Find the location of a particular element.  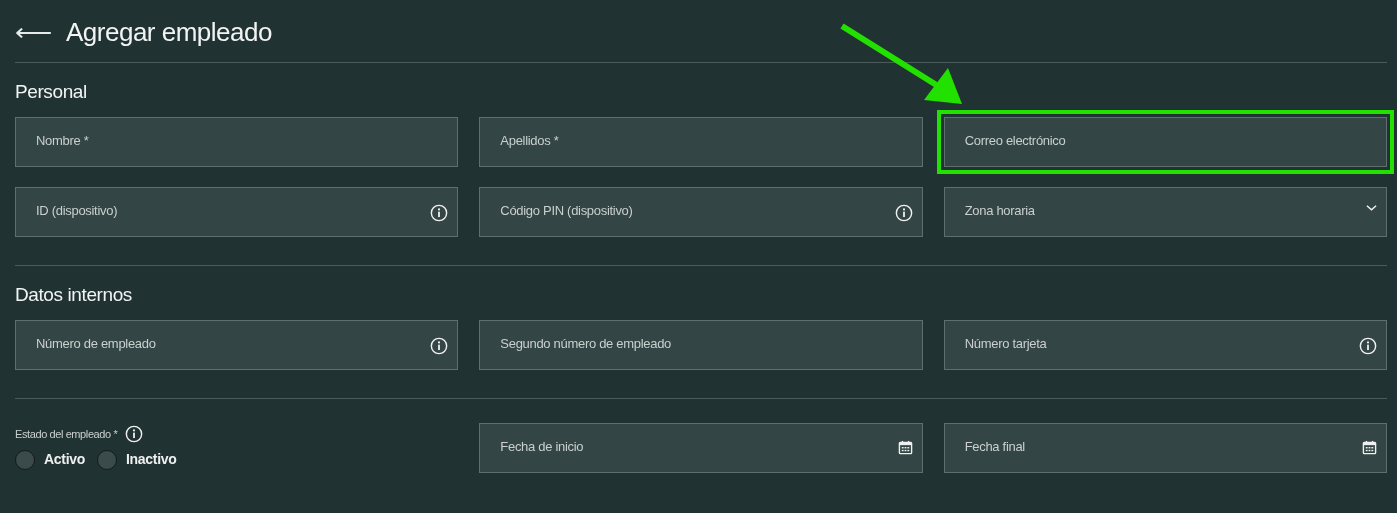

form-field: Correo electrónico is located at coordinates (1165, 142).